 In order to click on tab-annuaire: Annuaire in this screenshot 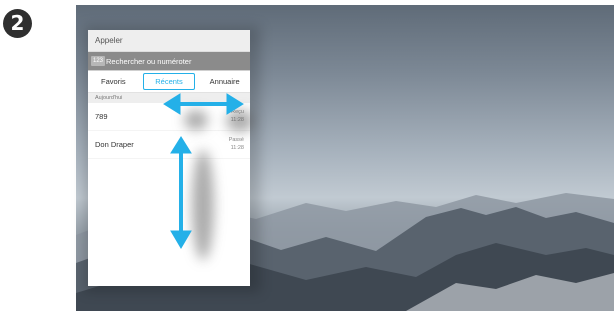, I will do `click(224, 81)`.